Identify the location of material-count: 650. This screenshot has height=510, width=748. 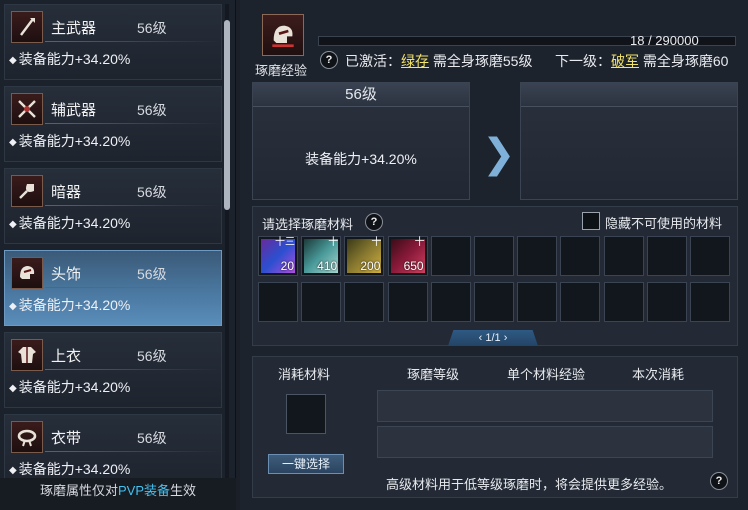
(413, 266).